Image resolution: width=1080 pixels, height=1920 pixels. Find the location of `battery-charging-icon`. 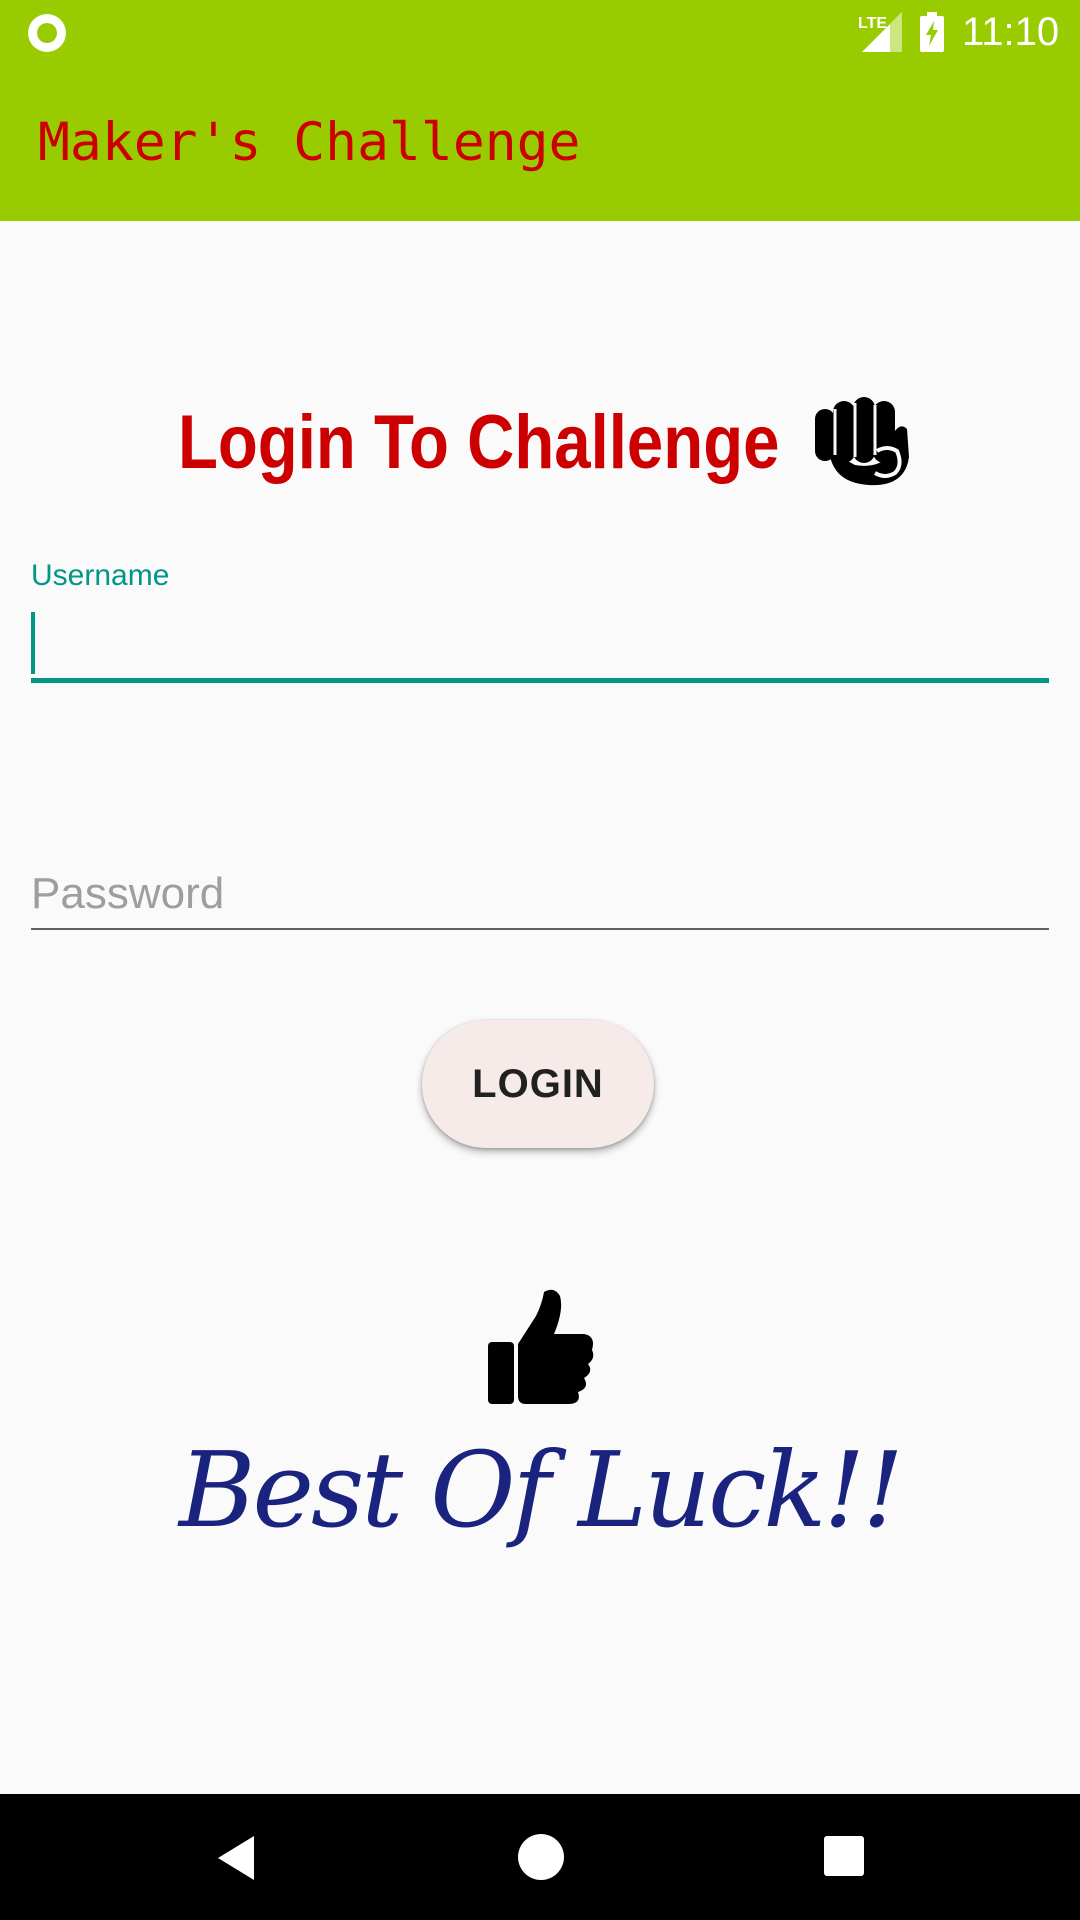

battery-charging-icon is located at coordinates (932, 32).